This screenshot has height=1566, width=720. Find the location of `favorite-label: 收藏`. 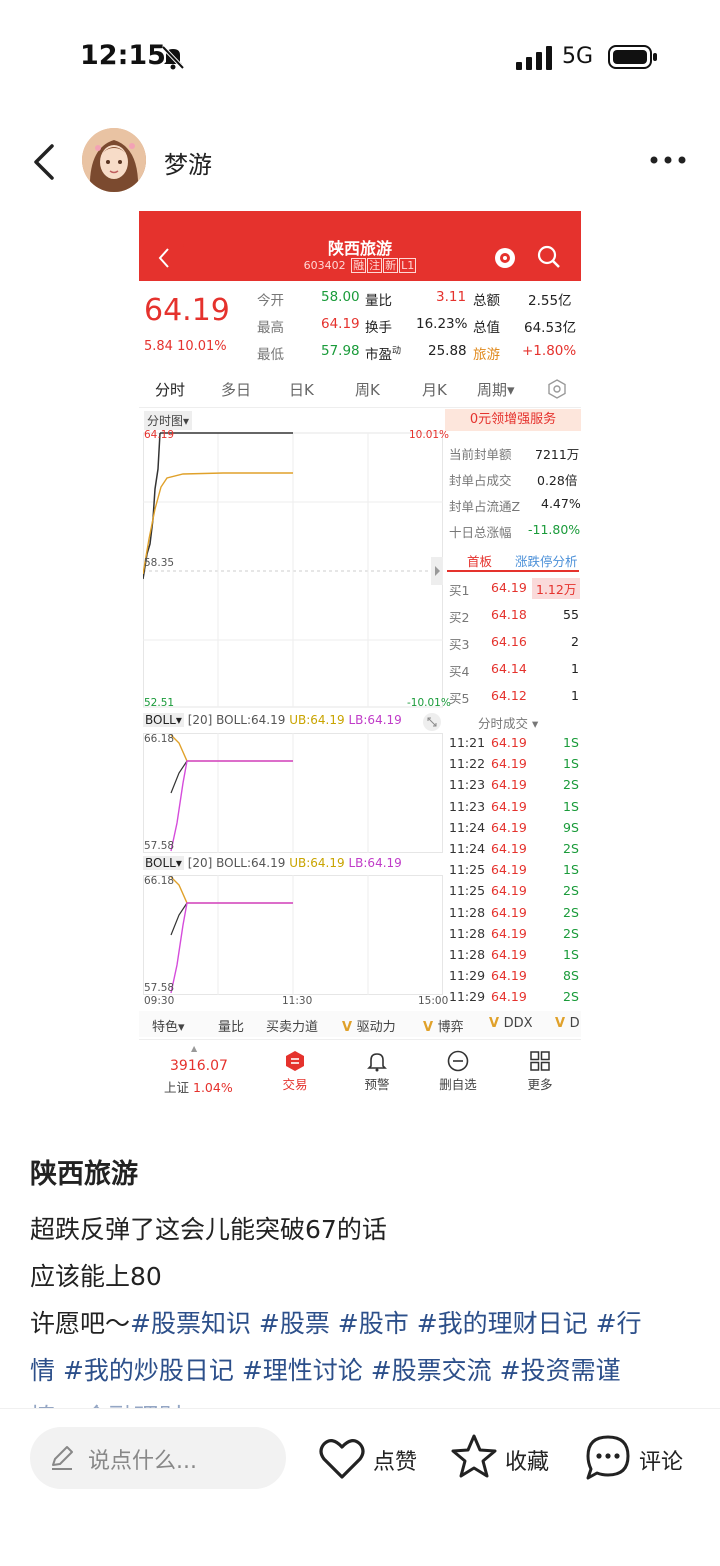

favorite-label: 收藏 is located at coordinates (527, 1460).